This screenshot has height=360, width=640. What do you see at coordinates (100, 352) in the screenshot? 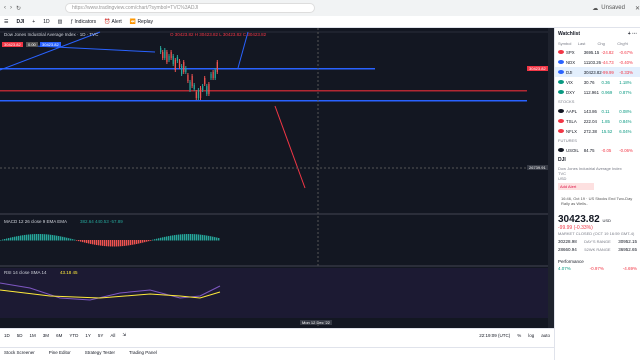
I see `bottom-tab: Strategy Tester` at bounding box center [100, 352].